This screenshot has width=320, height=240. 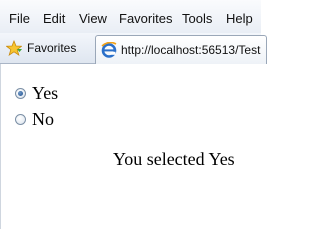 What do you see at coordinates (14, 48) in the screenshot?
I see `favorites-star-icon` at bounding box center [14, 48].